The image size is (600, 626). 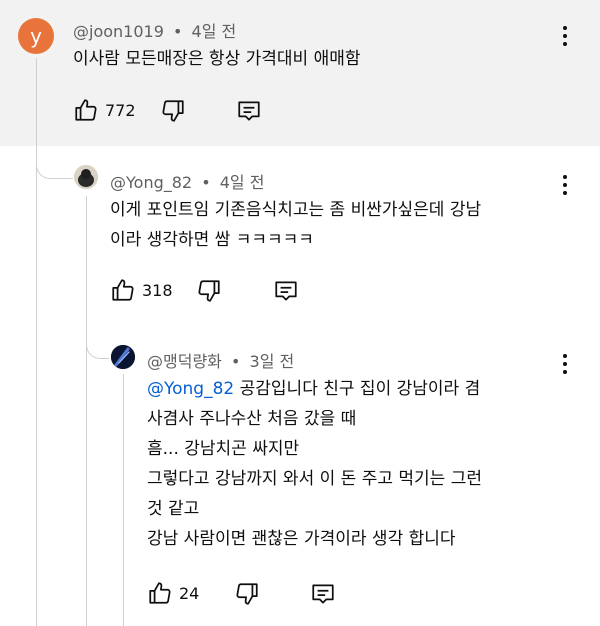 I want to click on author-name: @Yong_82, so click(x=151, y=182).